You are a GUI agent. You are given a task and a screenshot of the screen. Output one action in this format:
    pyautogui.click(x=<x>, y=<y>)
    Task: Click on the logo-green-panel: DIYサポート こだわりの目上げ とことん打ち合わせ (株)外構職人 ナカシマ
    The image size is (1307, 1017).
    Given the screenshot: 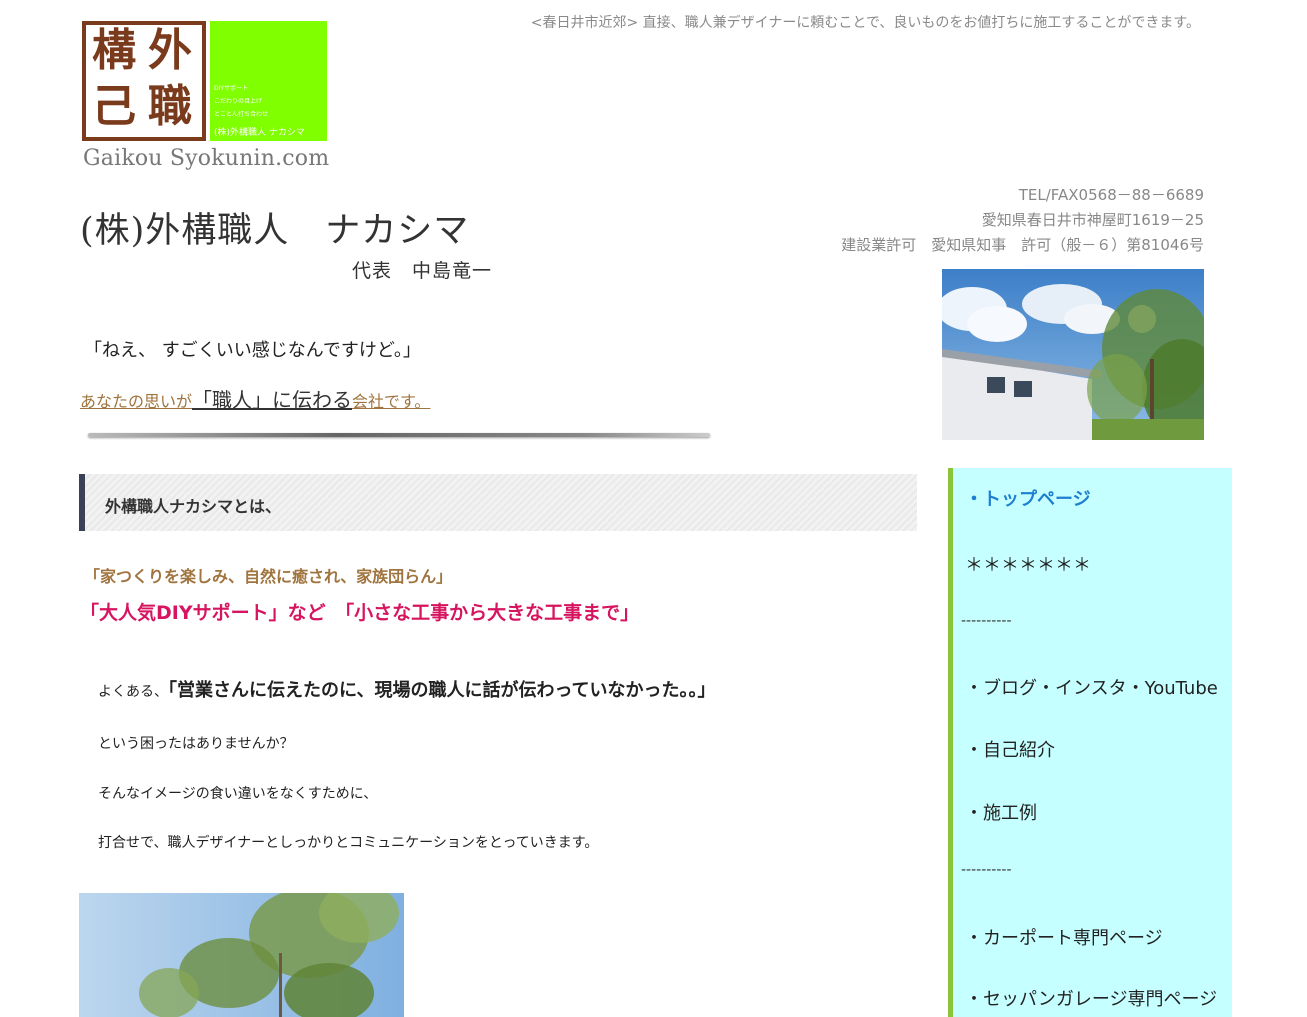 What is the action you would take?
    pyautogui.click(x=268, y=81)
    